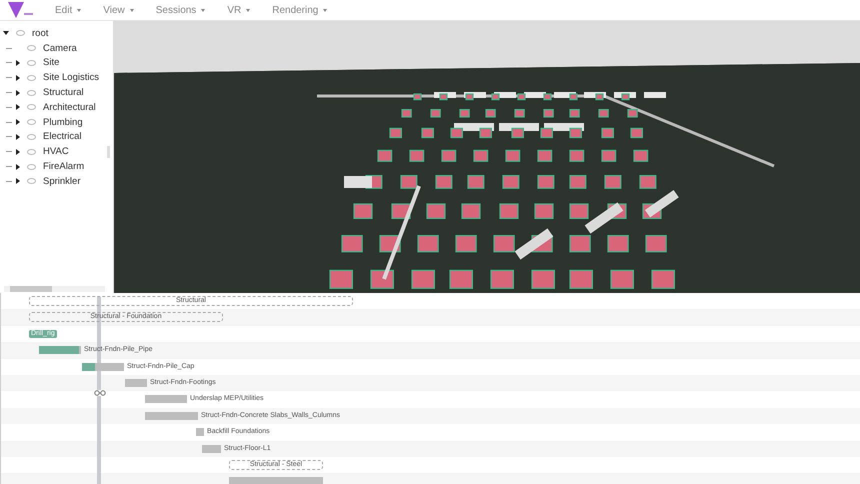 The width and height of the screenshot is (860, 484). I want to click on tree-item: Site, so click(51, 62).